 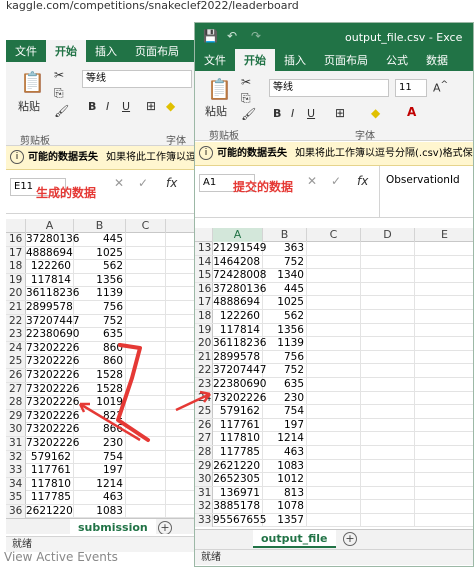 What do you see at coordinates (50, 267) in the screenshot?
I see `cell-a: 122260` at bounding box center [50, 267].